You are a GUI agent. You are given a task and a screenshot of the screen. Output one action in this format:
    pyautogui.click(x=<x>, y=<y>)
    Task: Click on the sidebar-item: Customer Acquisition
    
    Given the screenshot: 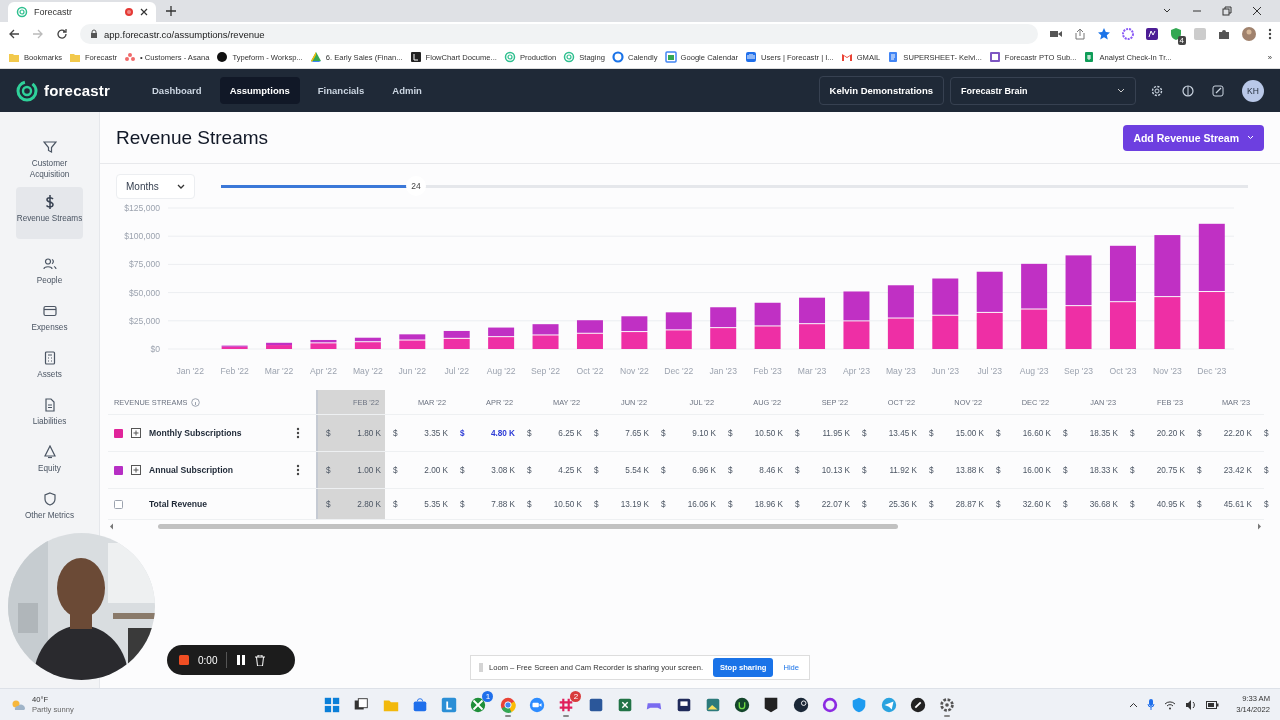 What is the action you would take?
    pyautogui.click(x=49, y=155)
    